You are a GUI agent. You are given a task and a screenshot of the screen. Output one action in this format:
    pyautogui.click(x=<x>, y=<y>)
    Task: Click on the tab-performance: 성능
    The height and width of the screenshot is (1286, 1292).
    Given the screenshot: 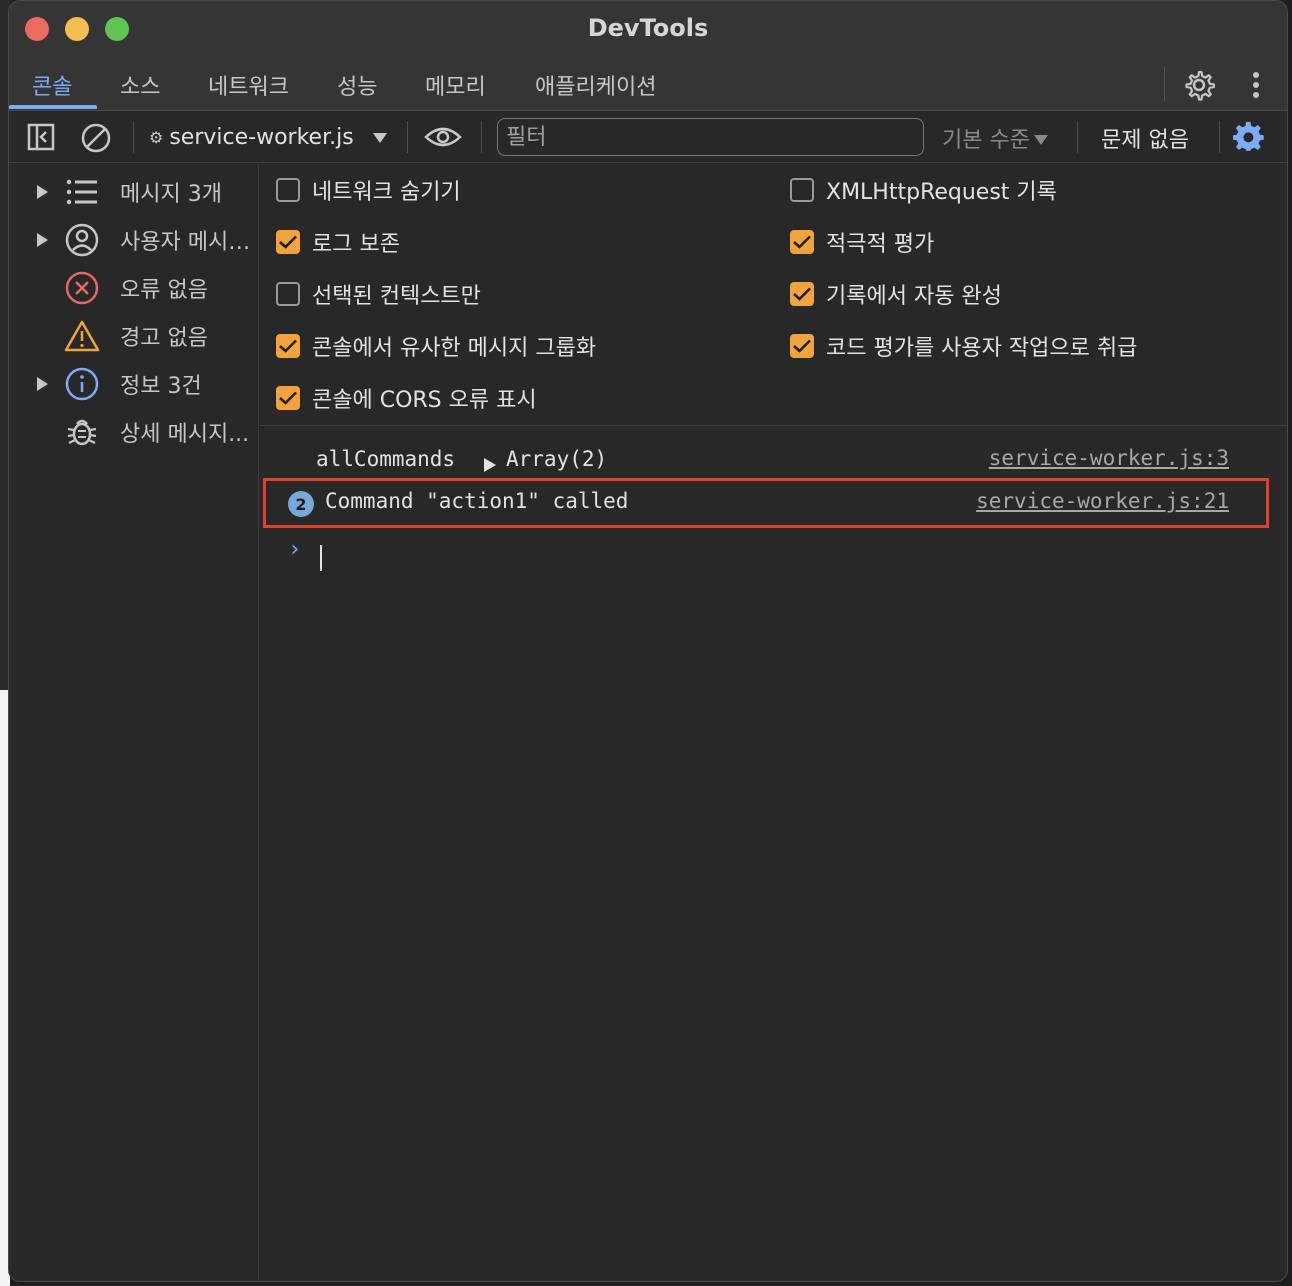 What is the action you would take?
    pyautogui.click(x=357, y=90)
    